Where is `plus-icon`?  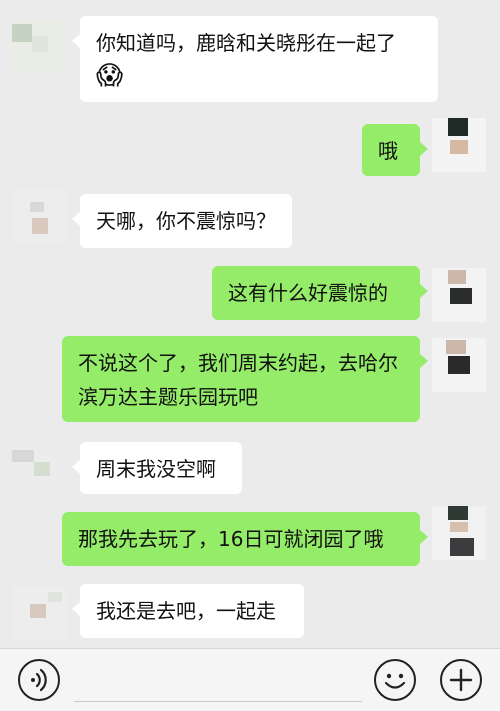
plus-icon is located at coordinates (461, 680).